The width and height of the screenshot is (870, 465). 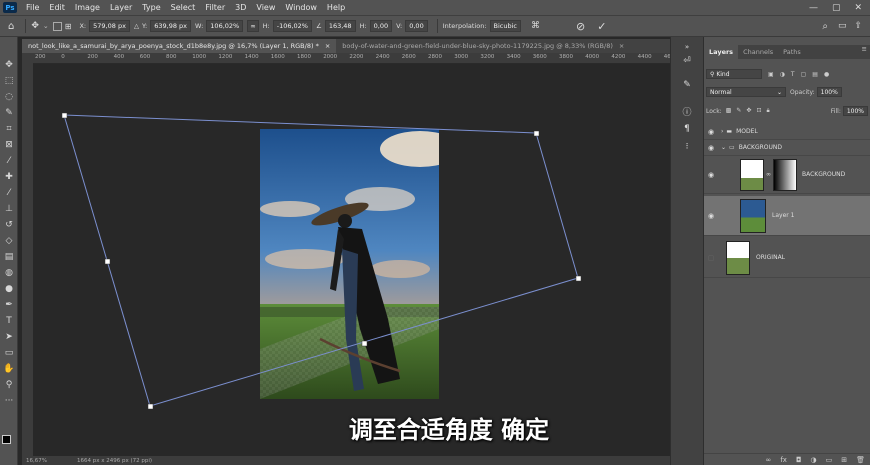 What do you see at coordinates (9, 129) in the screenshot?
I see `crop-tool-icon: ⌗` at bounding box center [9, 129].